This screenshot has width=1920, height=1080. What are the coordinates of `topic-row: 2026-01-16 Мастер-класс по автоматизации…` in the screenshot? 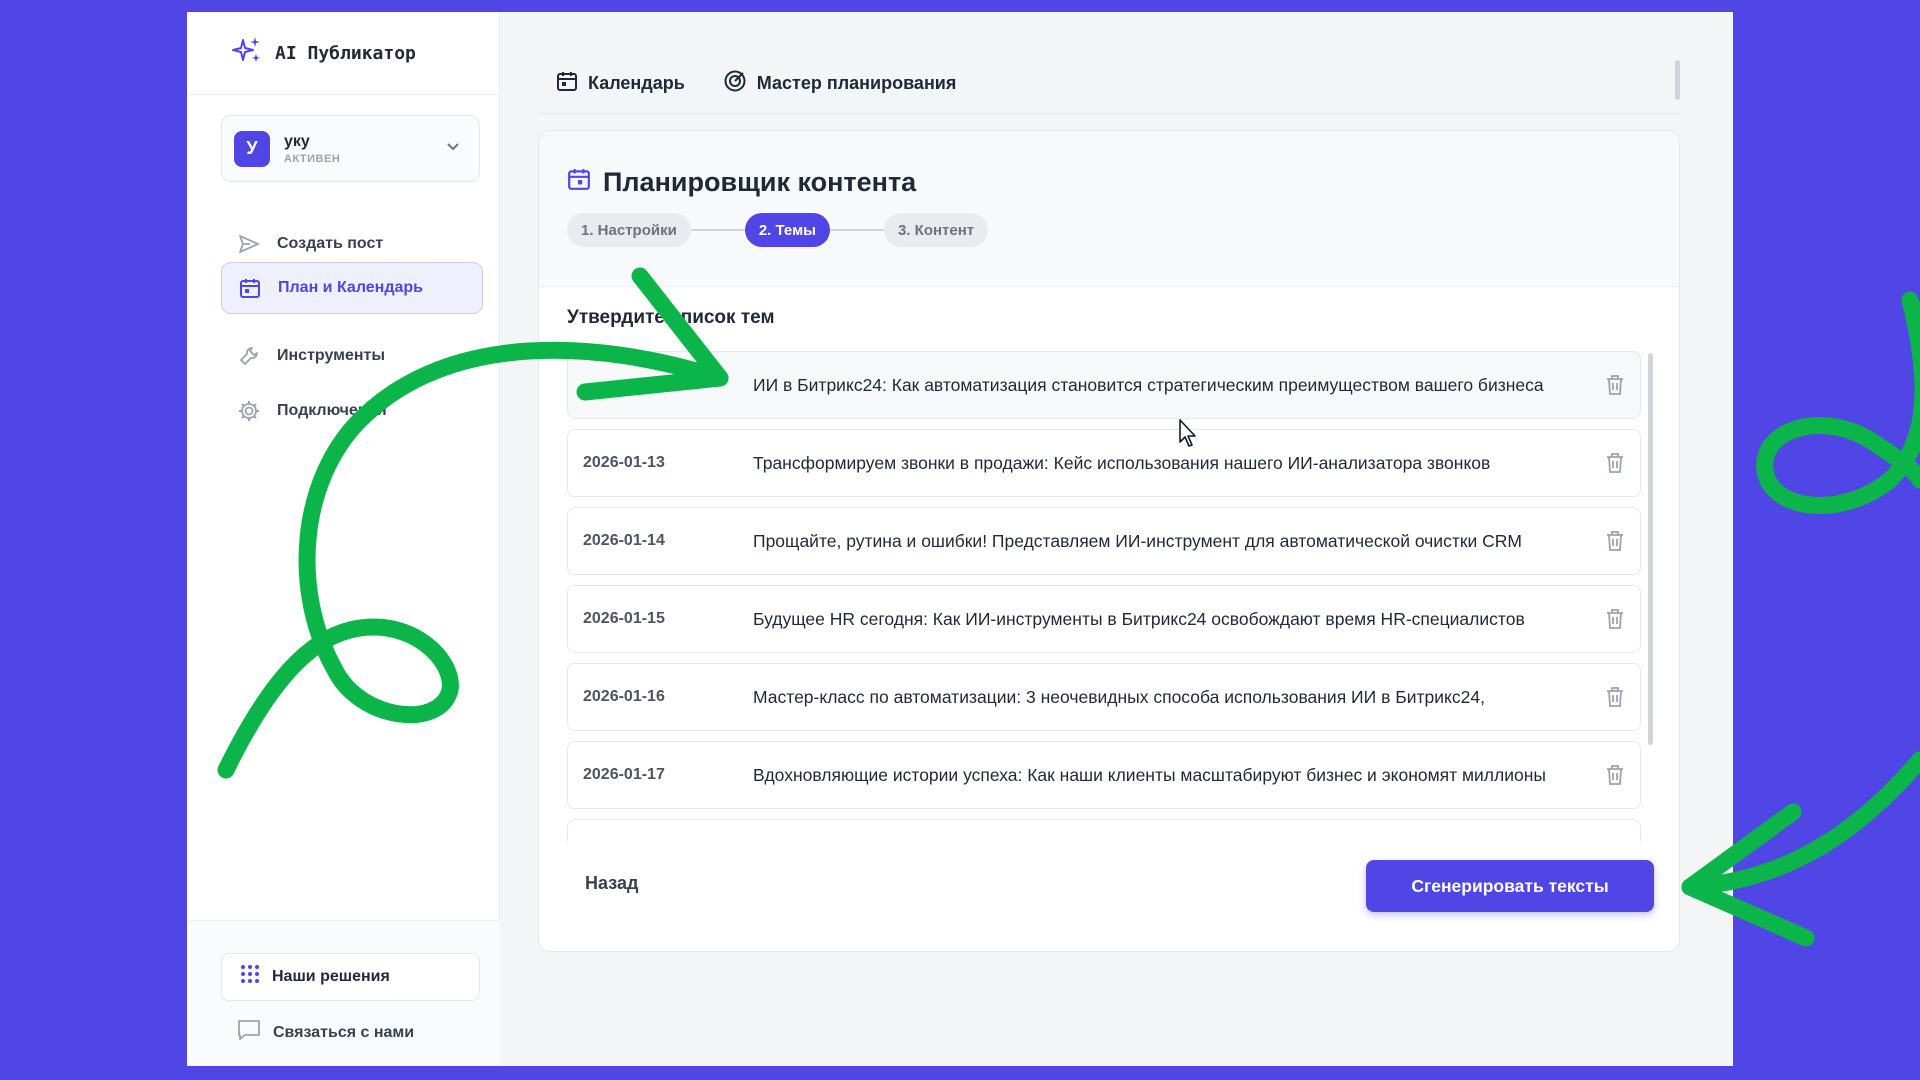 It's located at (1104, 697).